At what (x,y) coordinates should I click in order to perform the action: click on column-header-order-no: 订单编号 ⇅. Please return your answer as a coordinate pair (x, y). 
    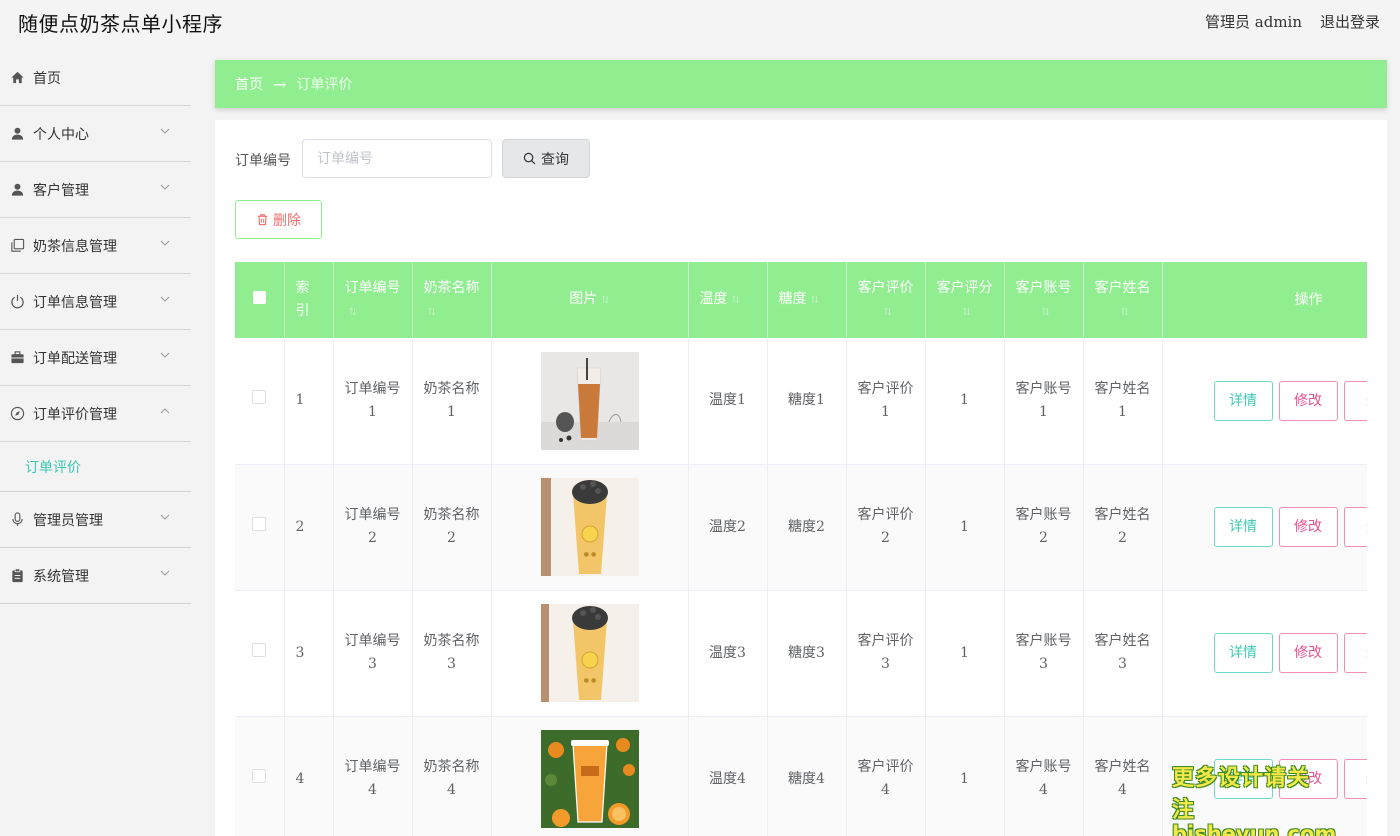
    Looking at the image, I should click on (373, 300).